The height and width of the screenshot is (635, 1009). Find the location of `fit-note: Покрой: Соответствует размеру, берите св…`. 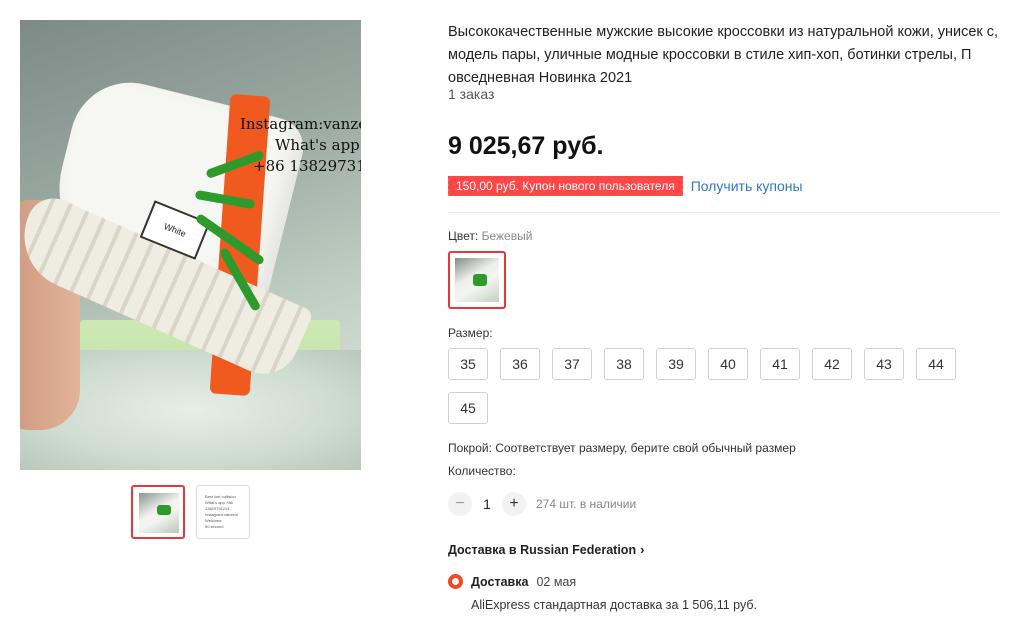

fit-note: Покрой: Соответствует размеру, берите св… is located at coordinates (622, 448).